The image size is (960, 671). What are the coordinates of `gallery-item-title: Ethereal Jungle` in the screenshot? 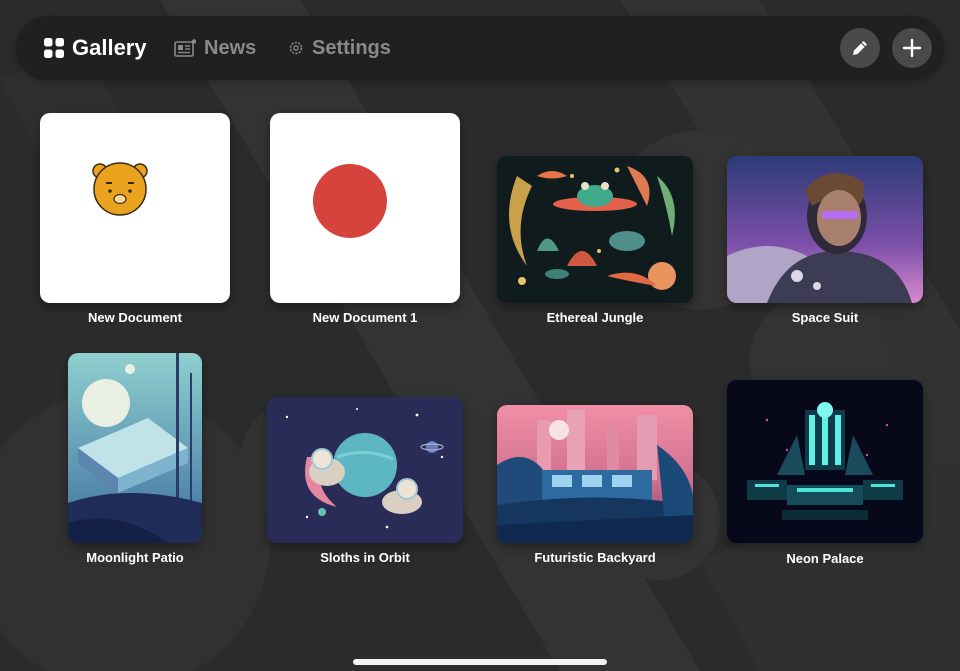 It's located at (595, 317).